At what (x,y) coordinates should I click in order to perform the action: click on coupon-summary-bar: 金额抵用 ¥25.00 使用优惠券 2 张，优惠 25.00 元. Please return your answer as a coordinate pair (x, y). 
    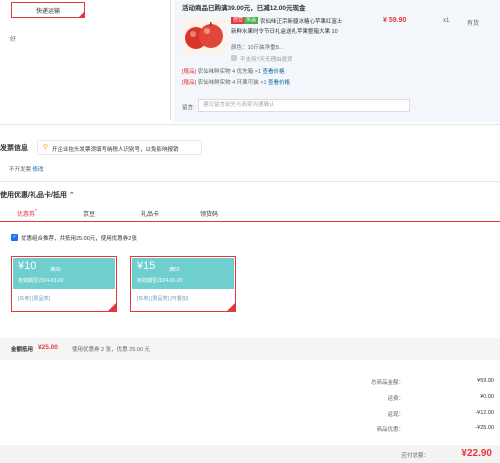
    Looking at the image, I should click on (250, 349).